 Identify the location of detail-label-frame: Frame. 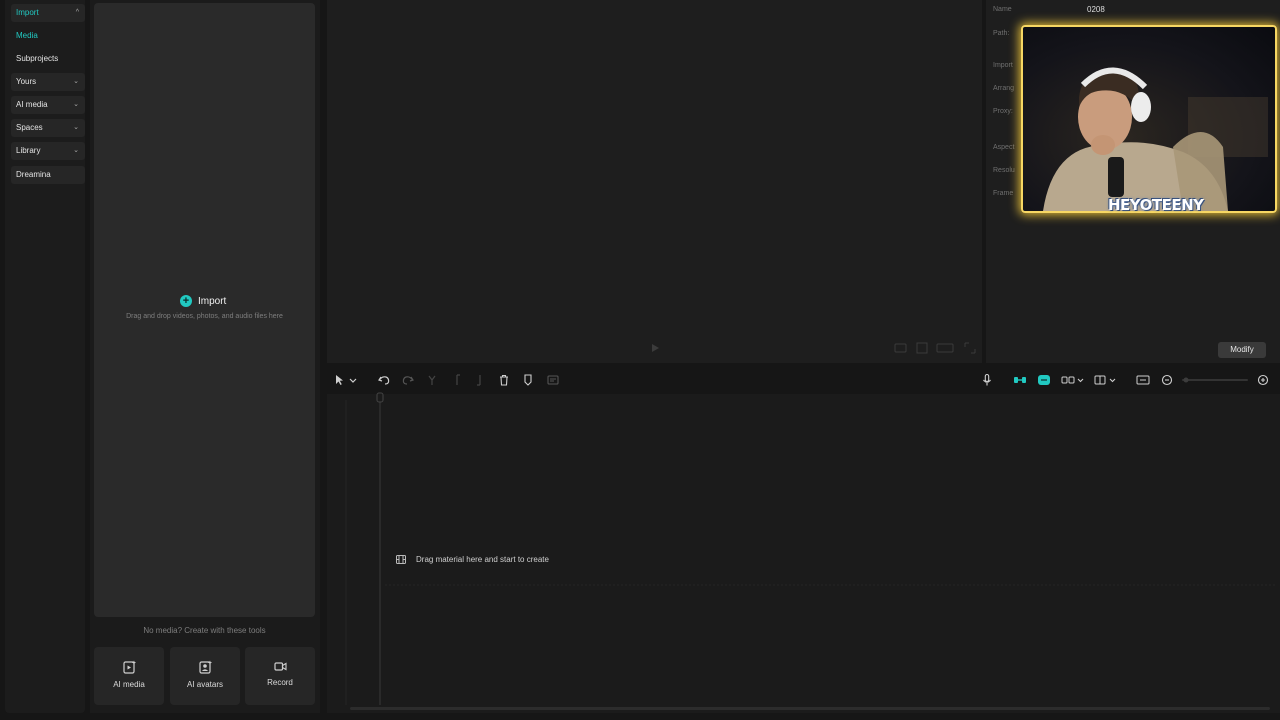
(1003, 193).